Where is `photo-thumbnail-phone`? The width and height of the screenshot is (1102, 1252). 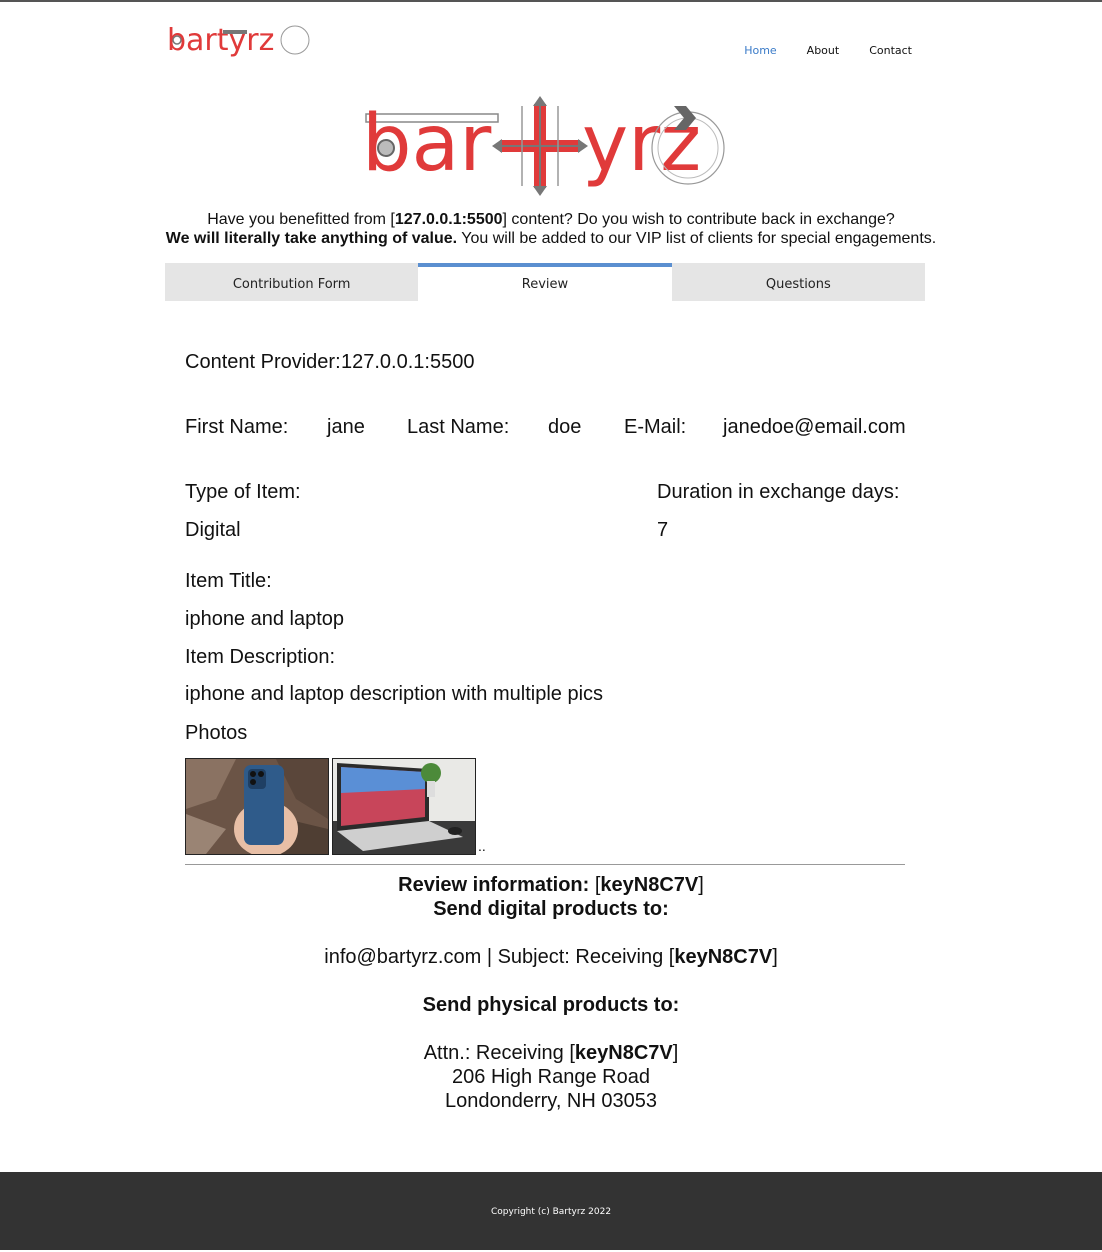 photo-thumbnail-phone is located at coordinates (257, 806).